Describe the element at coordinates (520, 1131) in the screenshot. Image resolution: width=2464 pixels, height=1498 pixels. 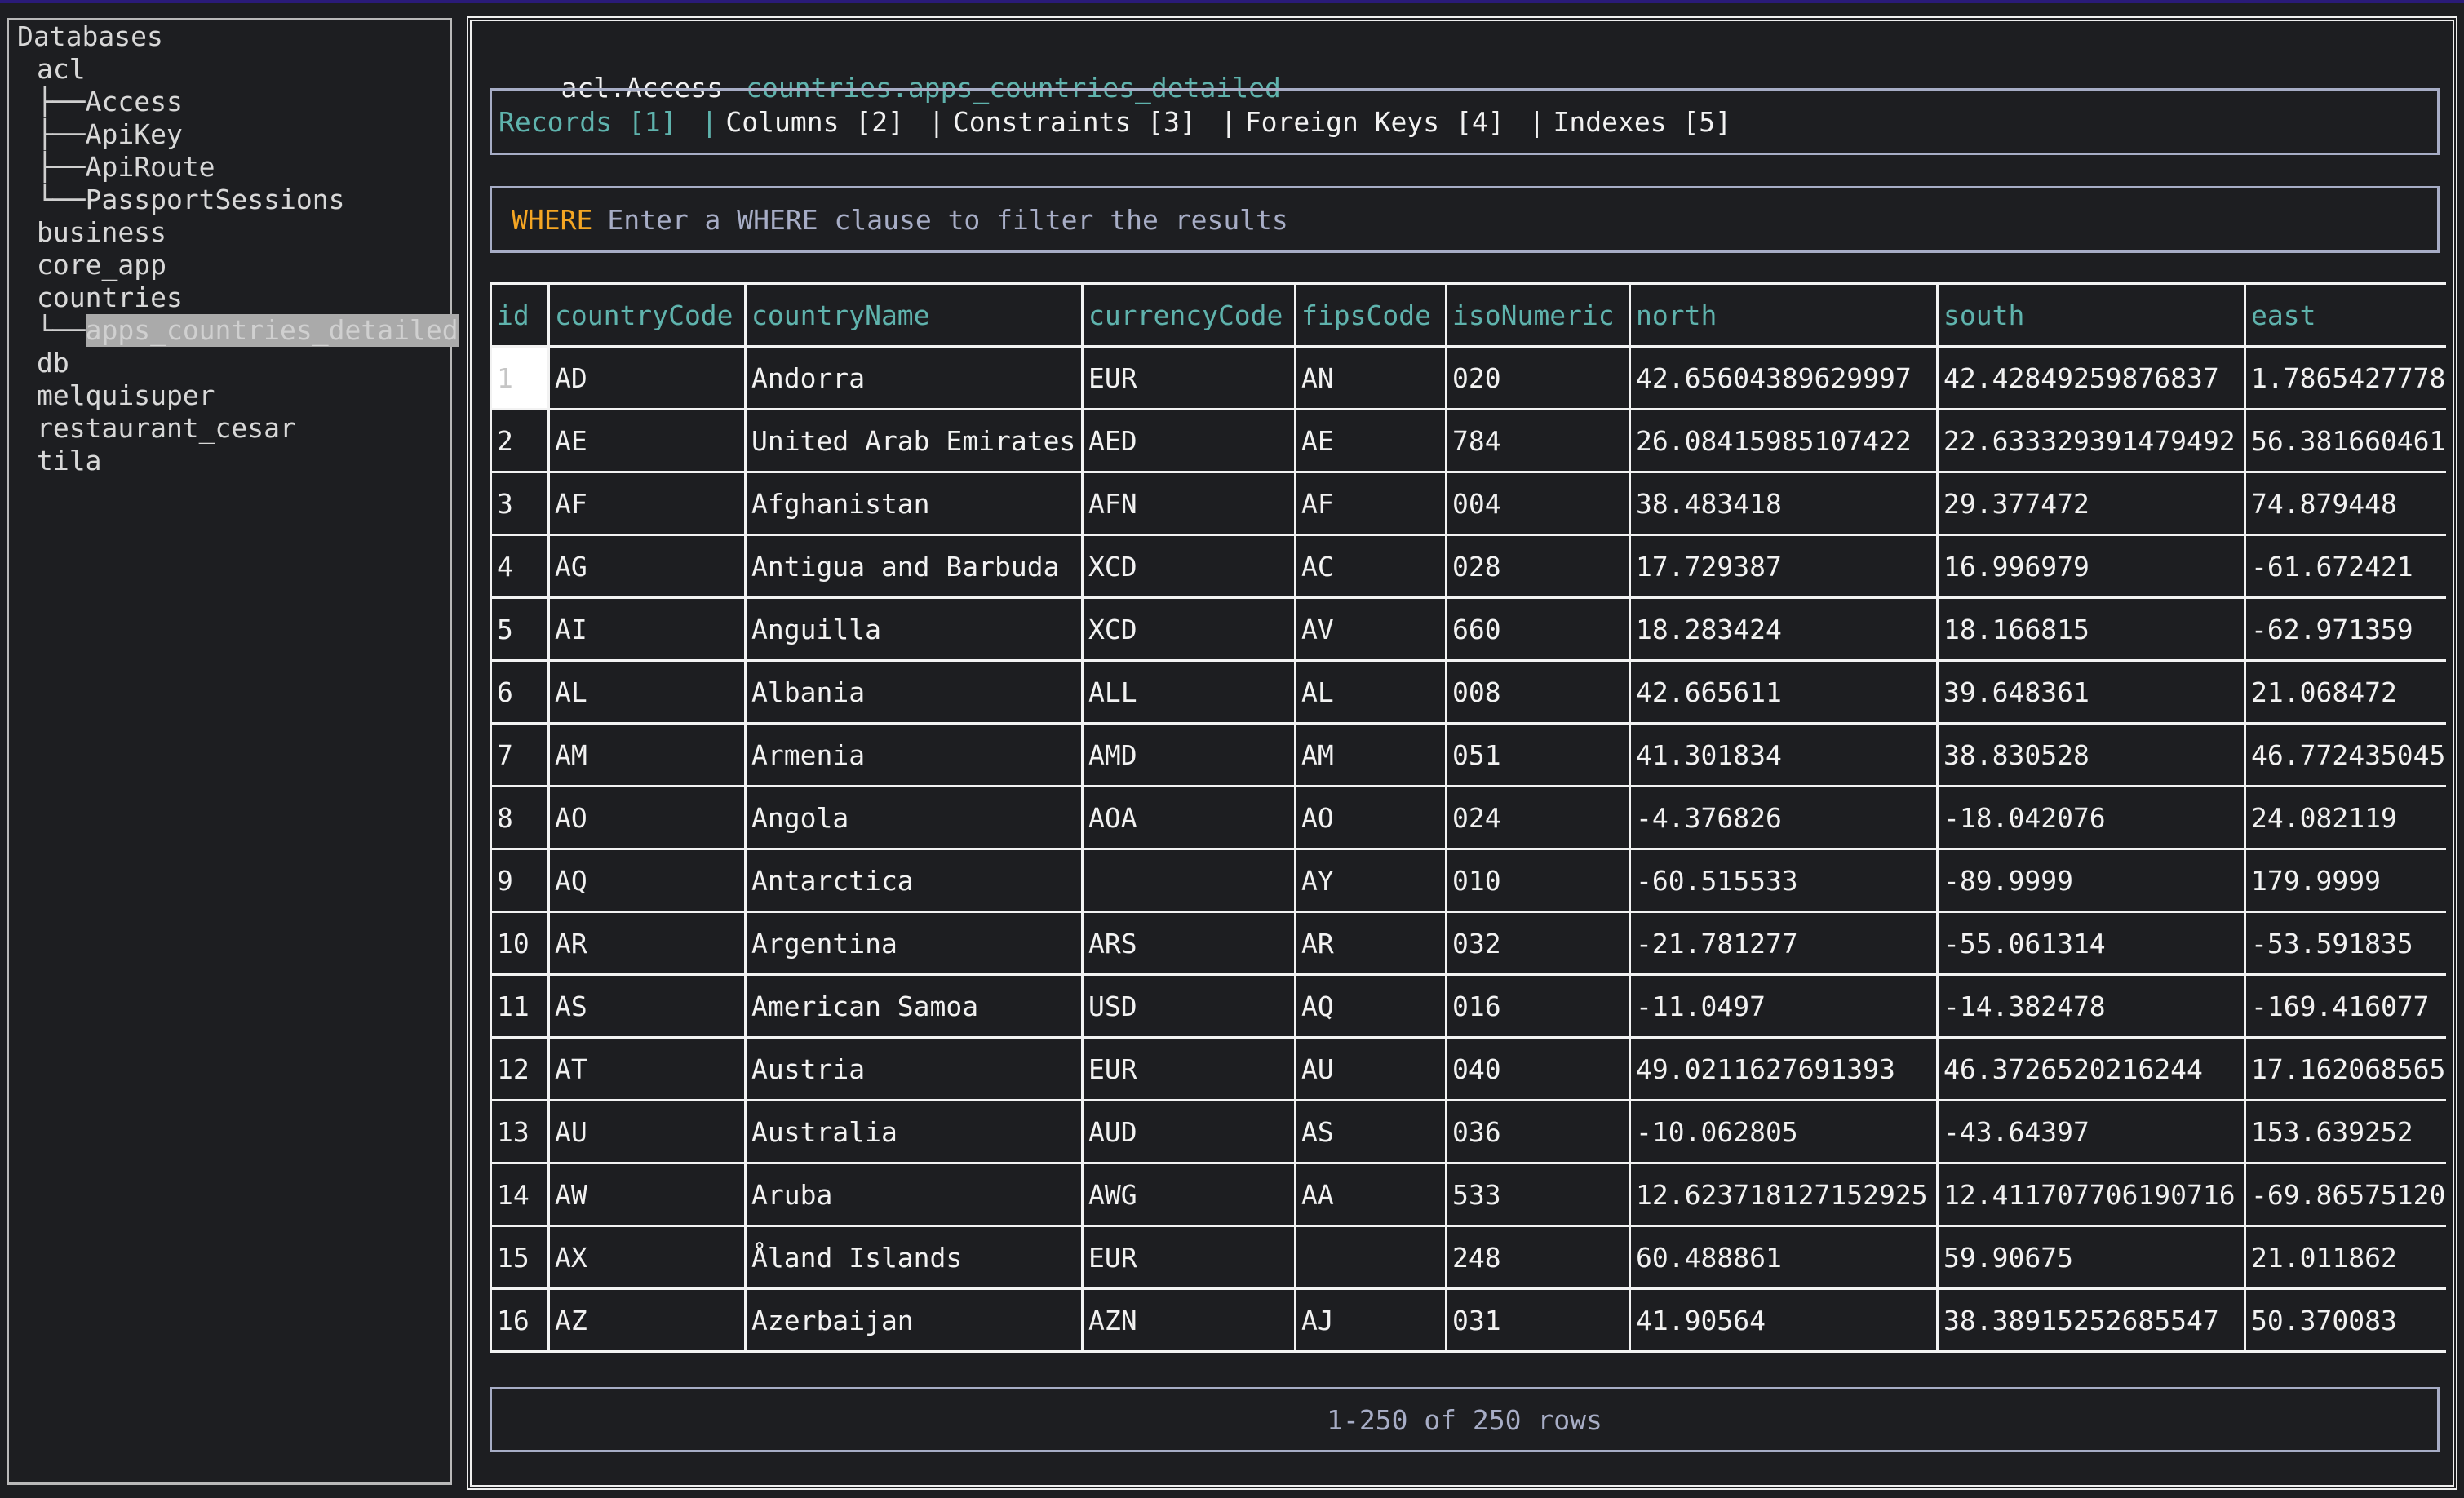
I see `cell-id: 13` at that location.